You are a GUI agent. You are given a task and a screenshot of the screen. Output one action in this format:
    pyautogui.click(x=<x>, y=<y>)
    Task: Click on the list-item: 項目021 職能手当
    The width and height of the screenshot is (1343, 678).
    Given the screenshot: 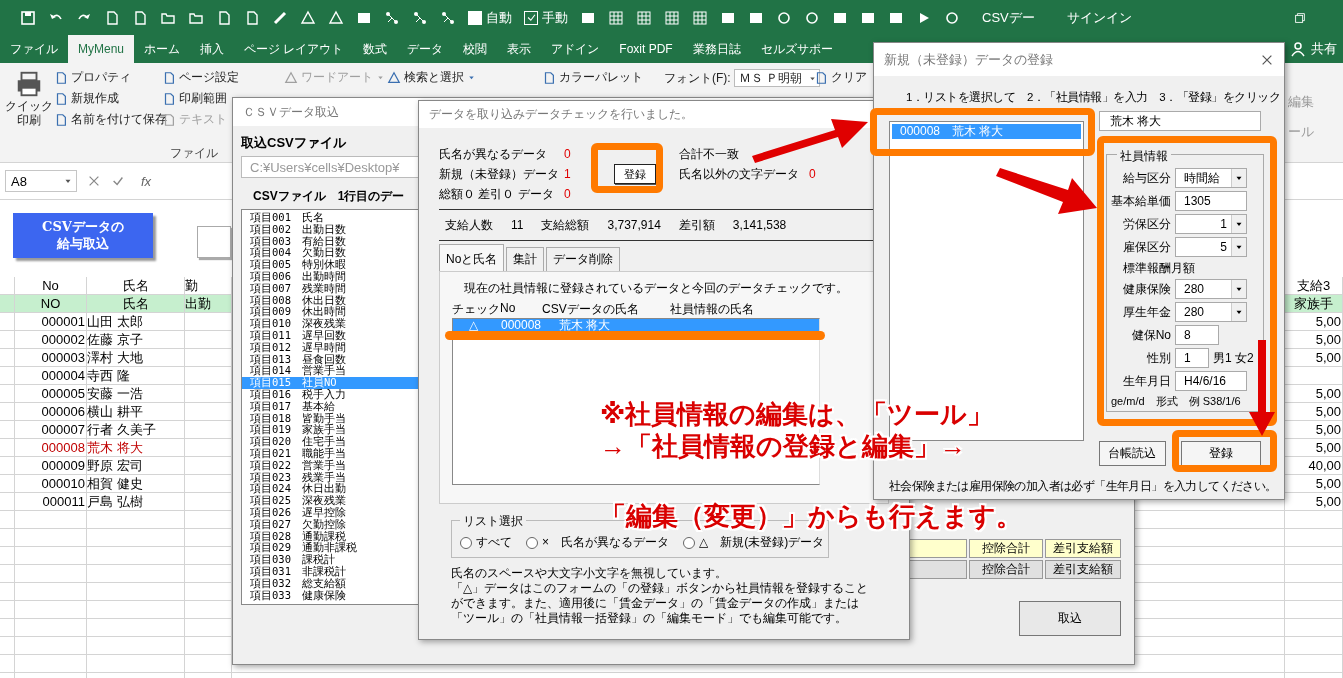 What is the action you would take?
    pyautogui.click(x=330, y=453)
    